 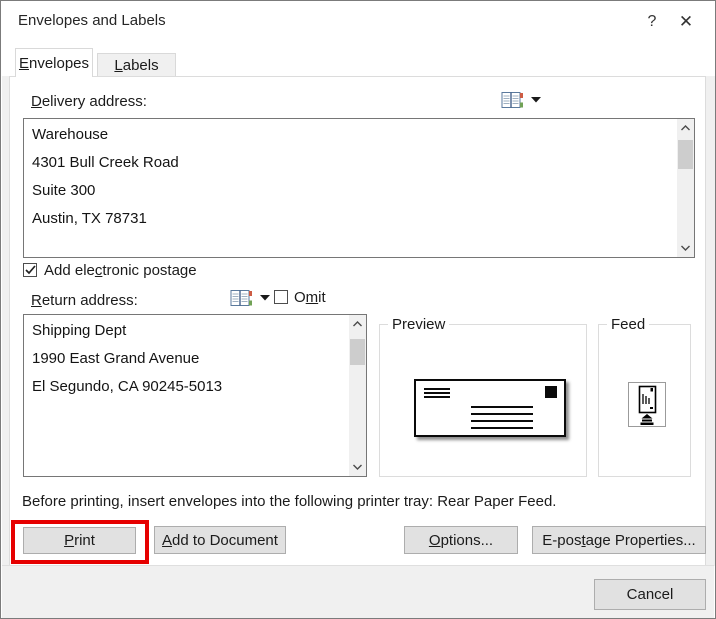 I want to click on feed-group-label: Feed, so click(x=628, y=324).